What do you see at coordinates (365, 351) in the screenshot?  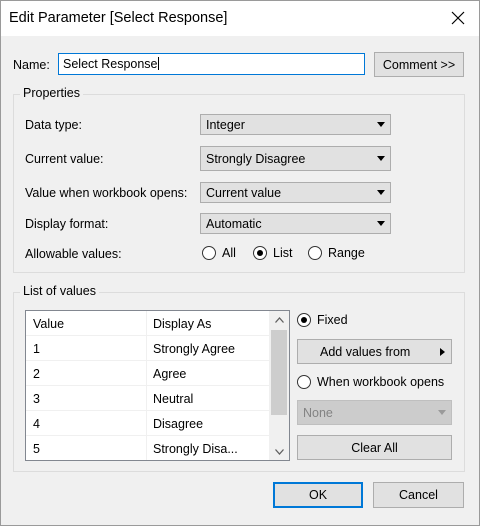 I see `add-values-label: Add values from` at bounding box center [365, 351].